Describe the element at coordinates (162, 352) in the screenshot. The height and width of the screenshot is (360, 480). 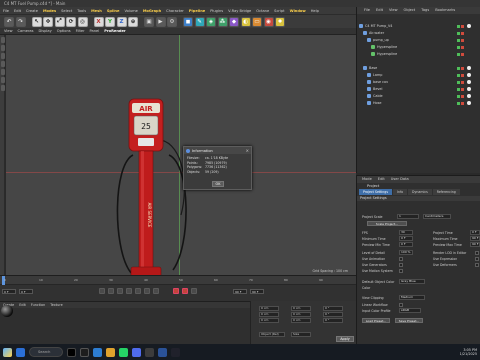
I see `premiere-icon` at that location.